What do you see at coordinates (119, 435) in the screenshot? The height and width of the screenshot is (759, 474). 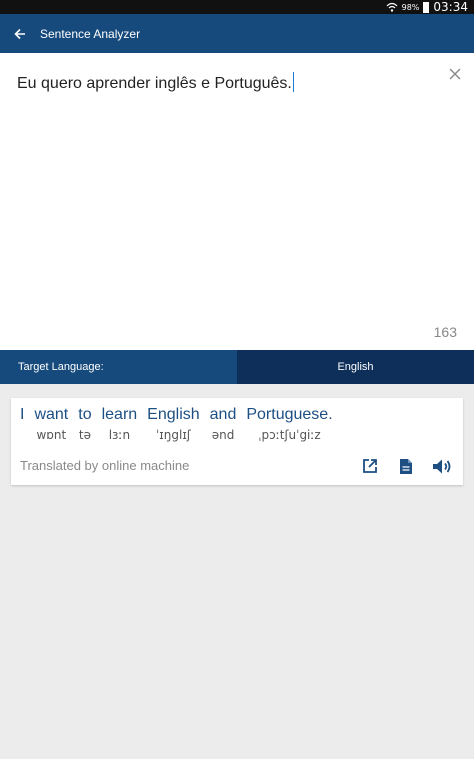 I see `word-phonetic: lɜːn` at bounding box center [119, 435].